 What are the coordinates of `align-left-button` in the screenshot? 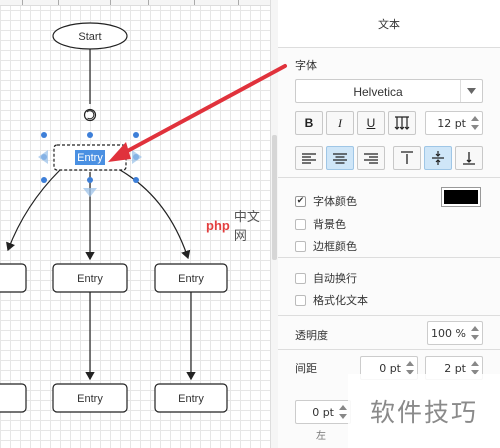 It's located at (309, 158).